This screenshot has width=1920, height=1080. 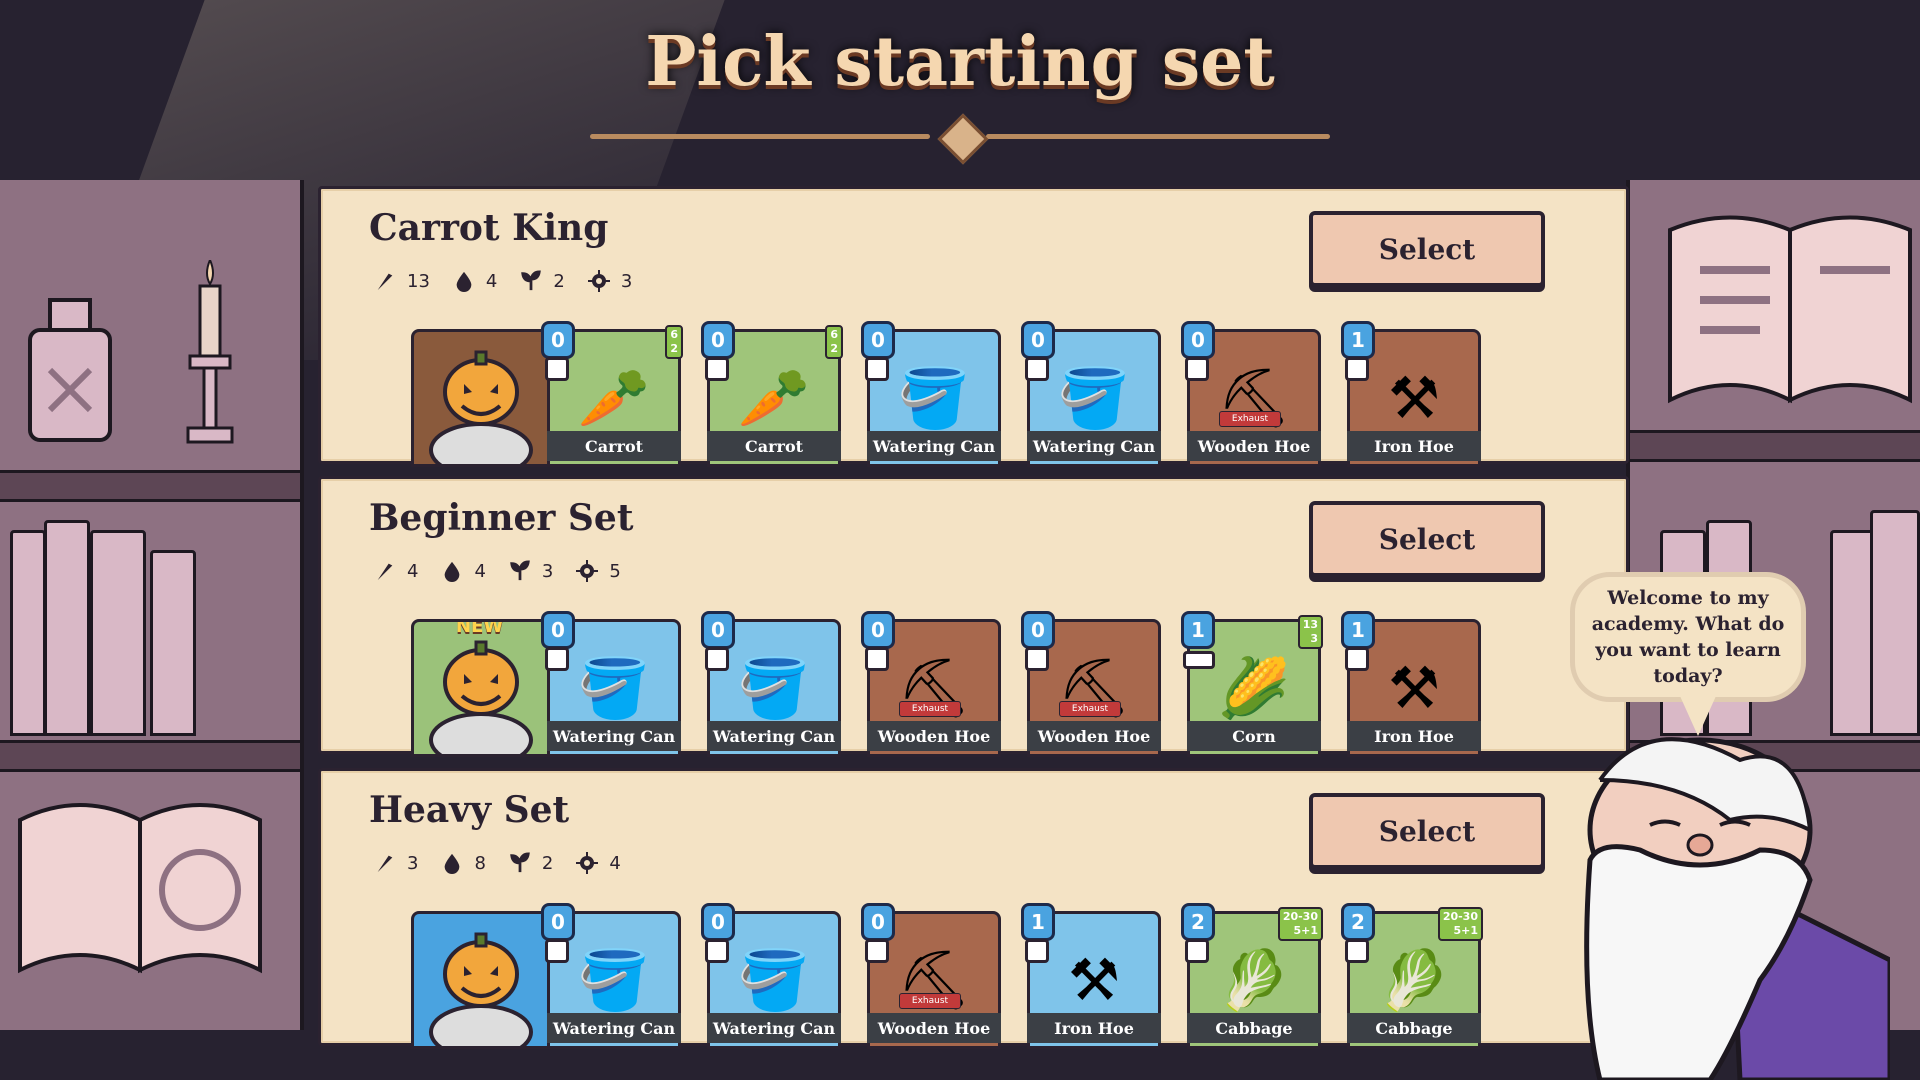 I want to click on set-stats: 13 4 2 3, so click(x=502, y=281).